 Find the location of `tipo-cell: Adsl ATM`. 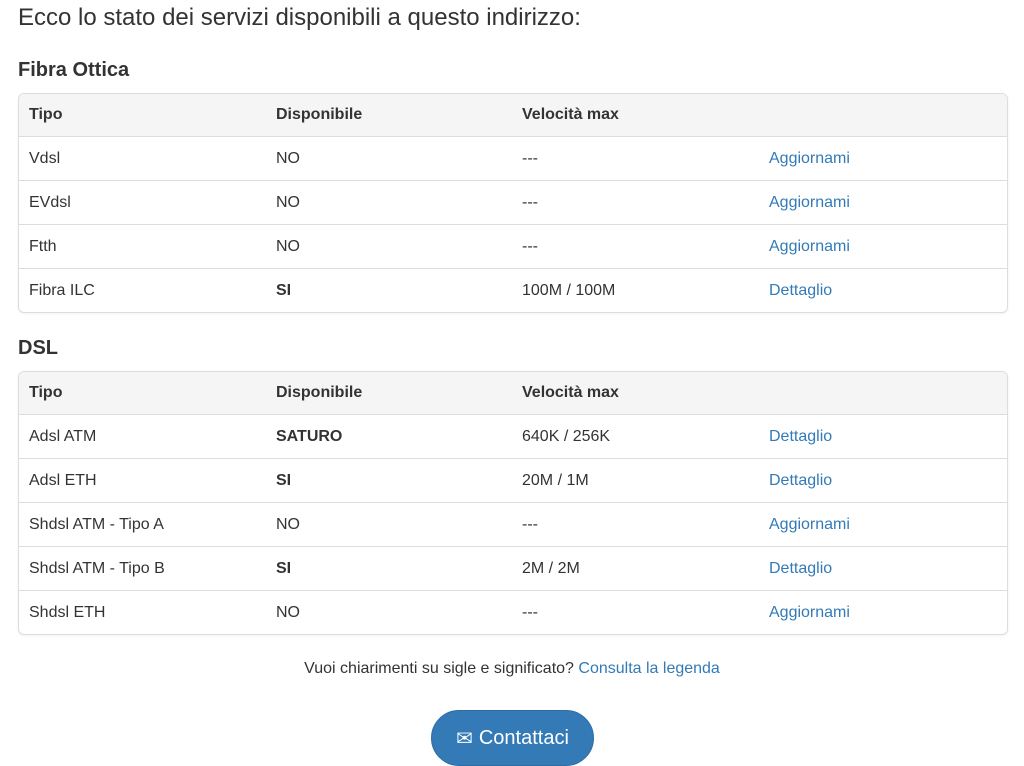

tipo-cell: Adsl ATM is located at coordinates (63, 436).